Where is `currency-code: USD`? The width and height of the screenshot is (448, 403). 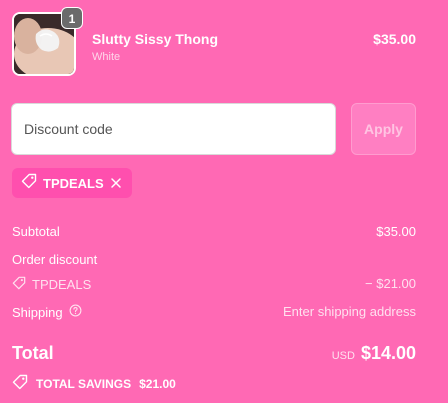
currency-code: USD is located at coordinates (343, 356).